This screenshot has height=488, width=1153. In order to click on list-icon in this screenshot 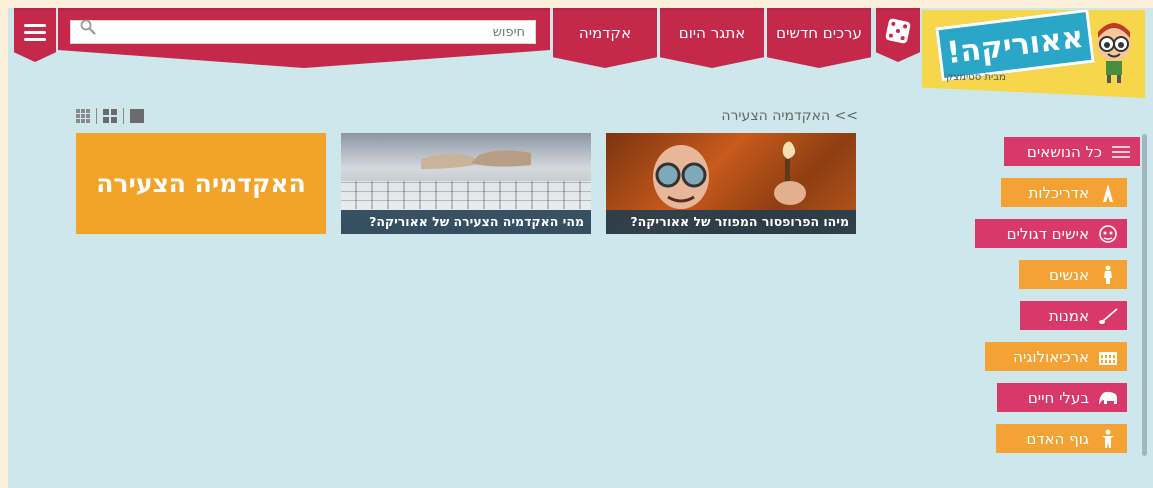, I will do `click(1121, 151)`.